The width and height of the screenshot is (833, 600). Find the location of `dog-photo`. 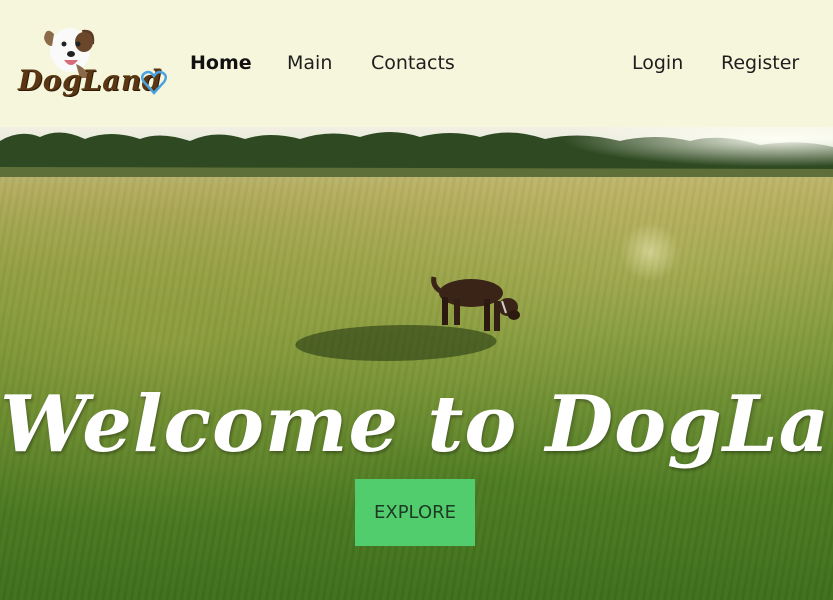

dog-photo is located at coordinates (475, 303).